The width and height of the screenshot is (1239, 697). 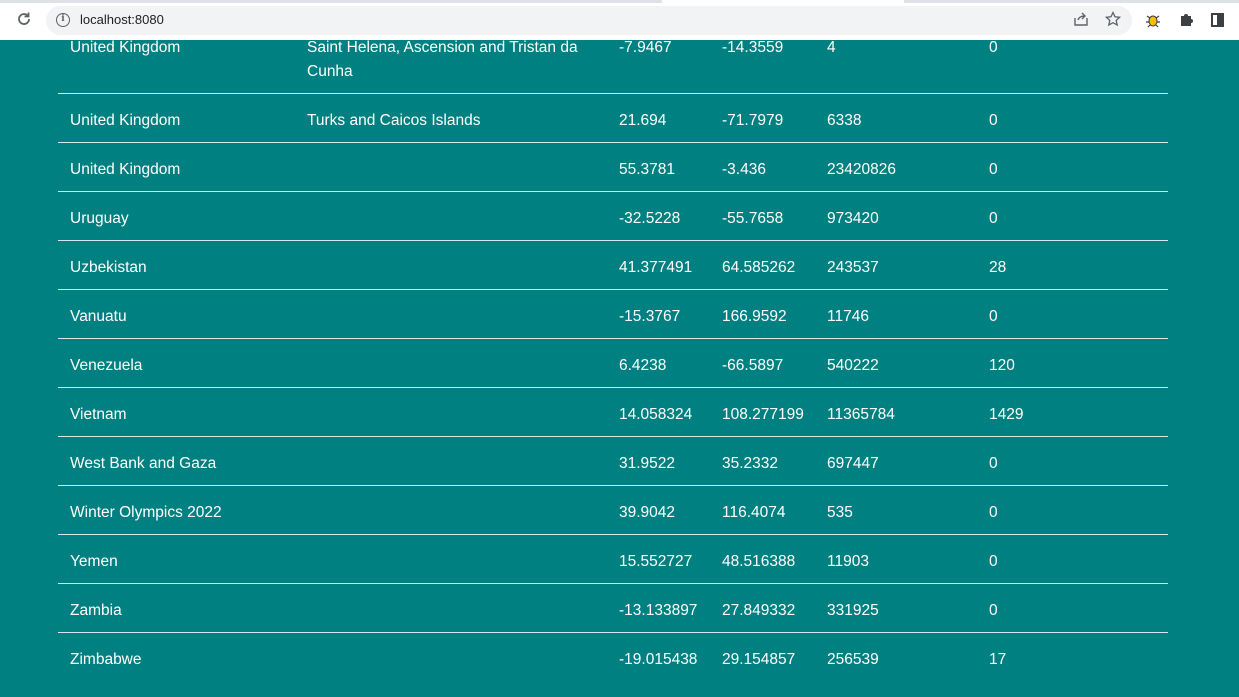 What do you see at coordinates (99, 218) in the screenshot?
I see `country-cell: Uruguay` at bounding box center [99, 218].